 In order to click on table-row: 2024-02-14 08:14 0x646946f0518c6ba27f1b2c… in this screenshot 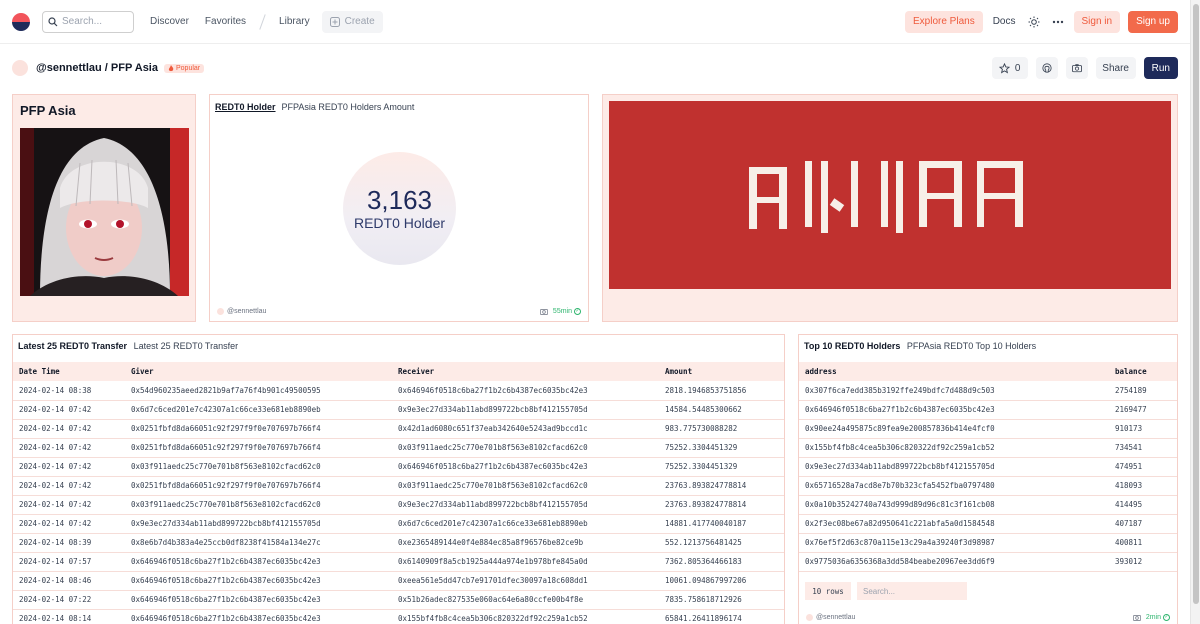, I will do `click(398, 616)`.